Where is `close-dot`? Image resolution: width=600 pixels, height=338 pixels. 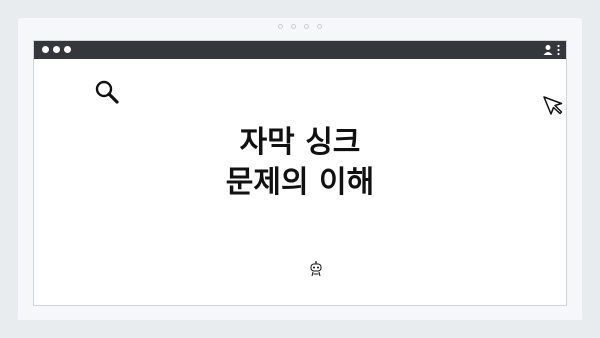
close-dot is located at coordinates (45, 49).